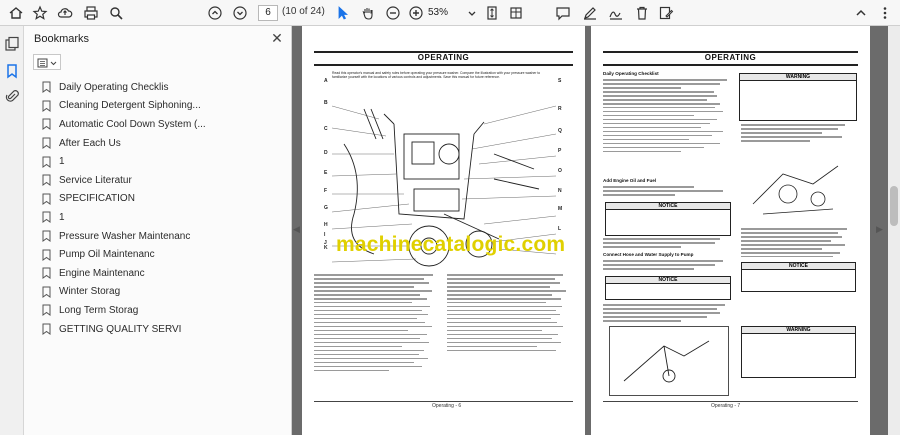  What do you see at coordinates (326, 225) in the screenshot?
I see `callout-label: H` at bounding box center [326, 225].